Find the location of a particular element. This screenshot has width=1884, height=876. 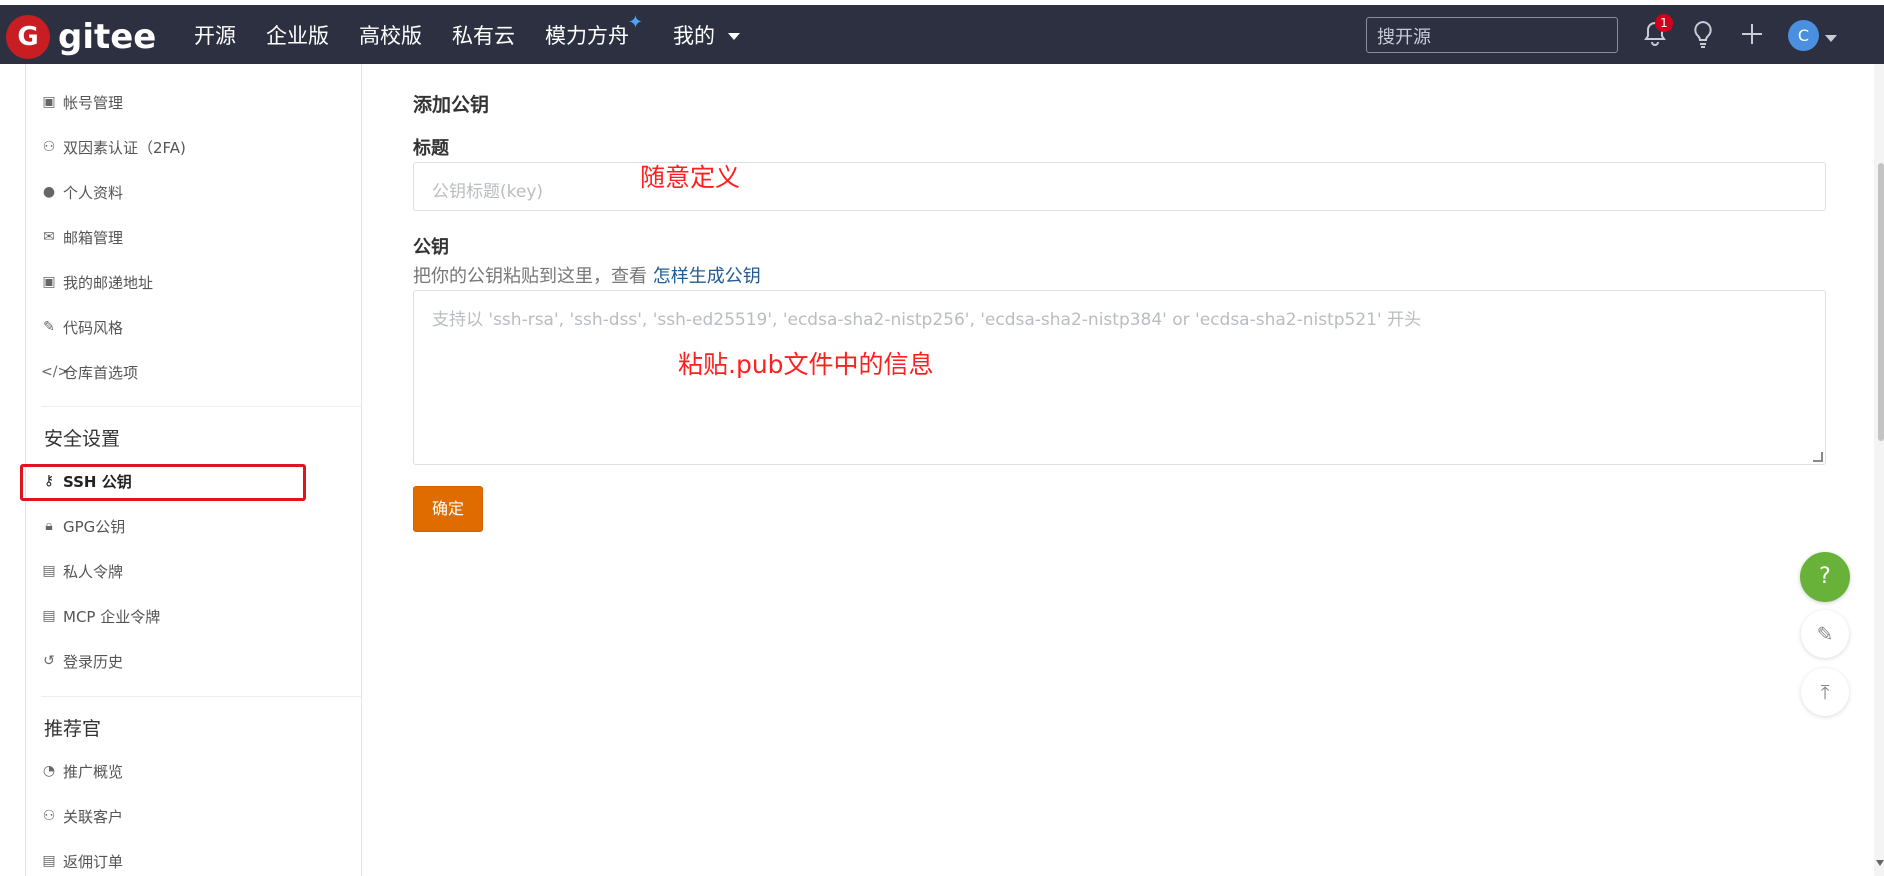

gitee-logo: G gitee is located at coordinates (81, 37).